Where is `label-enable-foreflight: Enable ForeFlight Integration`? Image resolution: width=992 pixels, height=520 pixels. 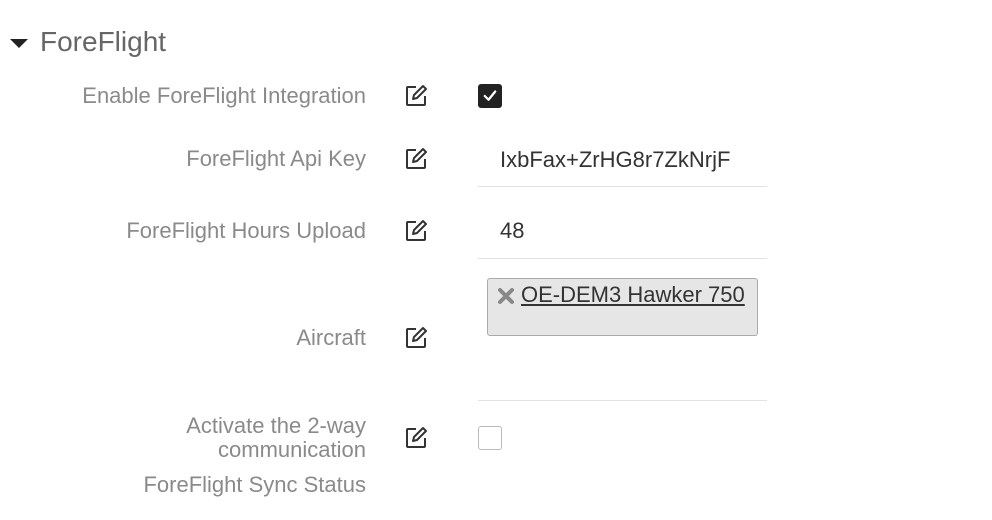 label-enable-foreflight: Enable ForeFlight Integration is located at coordinates (224, 95).